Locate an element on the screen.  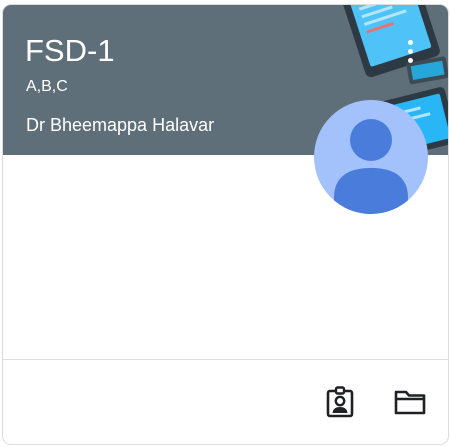
assignment-ind-icon is located at coordinates (340, 402).